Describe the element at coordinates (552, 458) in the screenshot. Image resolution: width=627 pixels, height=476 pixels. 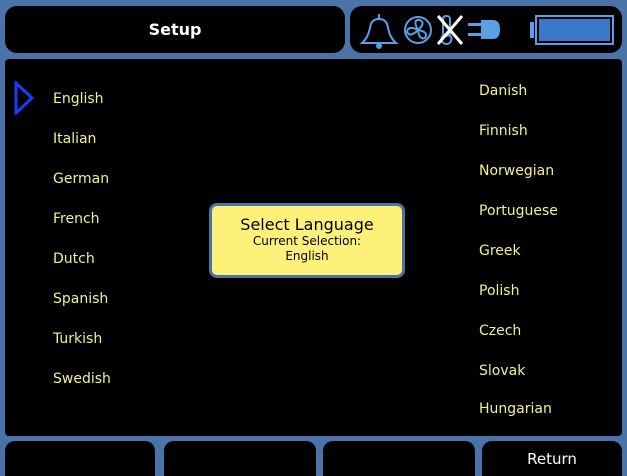
I see `return-button: Return` at that location.